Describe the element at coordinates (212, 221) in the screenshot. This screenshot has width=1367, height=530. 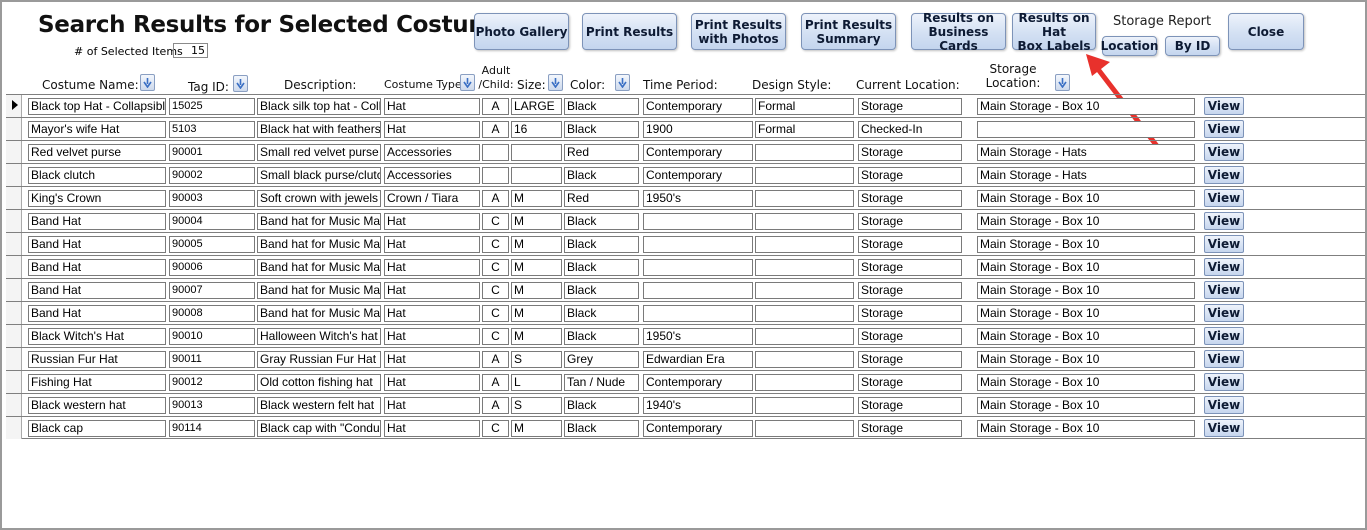
I see `tag-id-field: 90004` at that location.